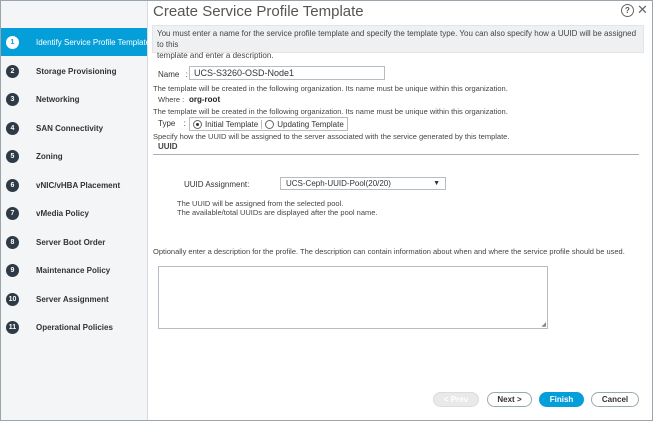 The width and height of the screenshot is (653, 421). I want to click on description-textarea: ◢, so click(353, 297).